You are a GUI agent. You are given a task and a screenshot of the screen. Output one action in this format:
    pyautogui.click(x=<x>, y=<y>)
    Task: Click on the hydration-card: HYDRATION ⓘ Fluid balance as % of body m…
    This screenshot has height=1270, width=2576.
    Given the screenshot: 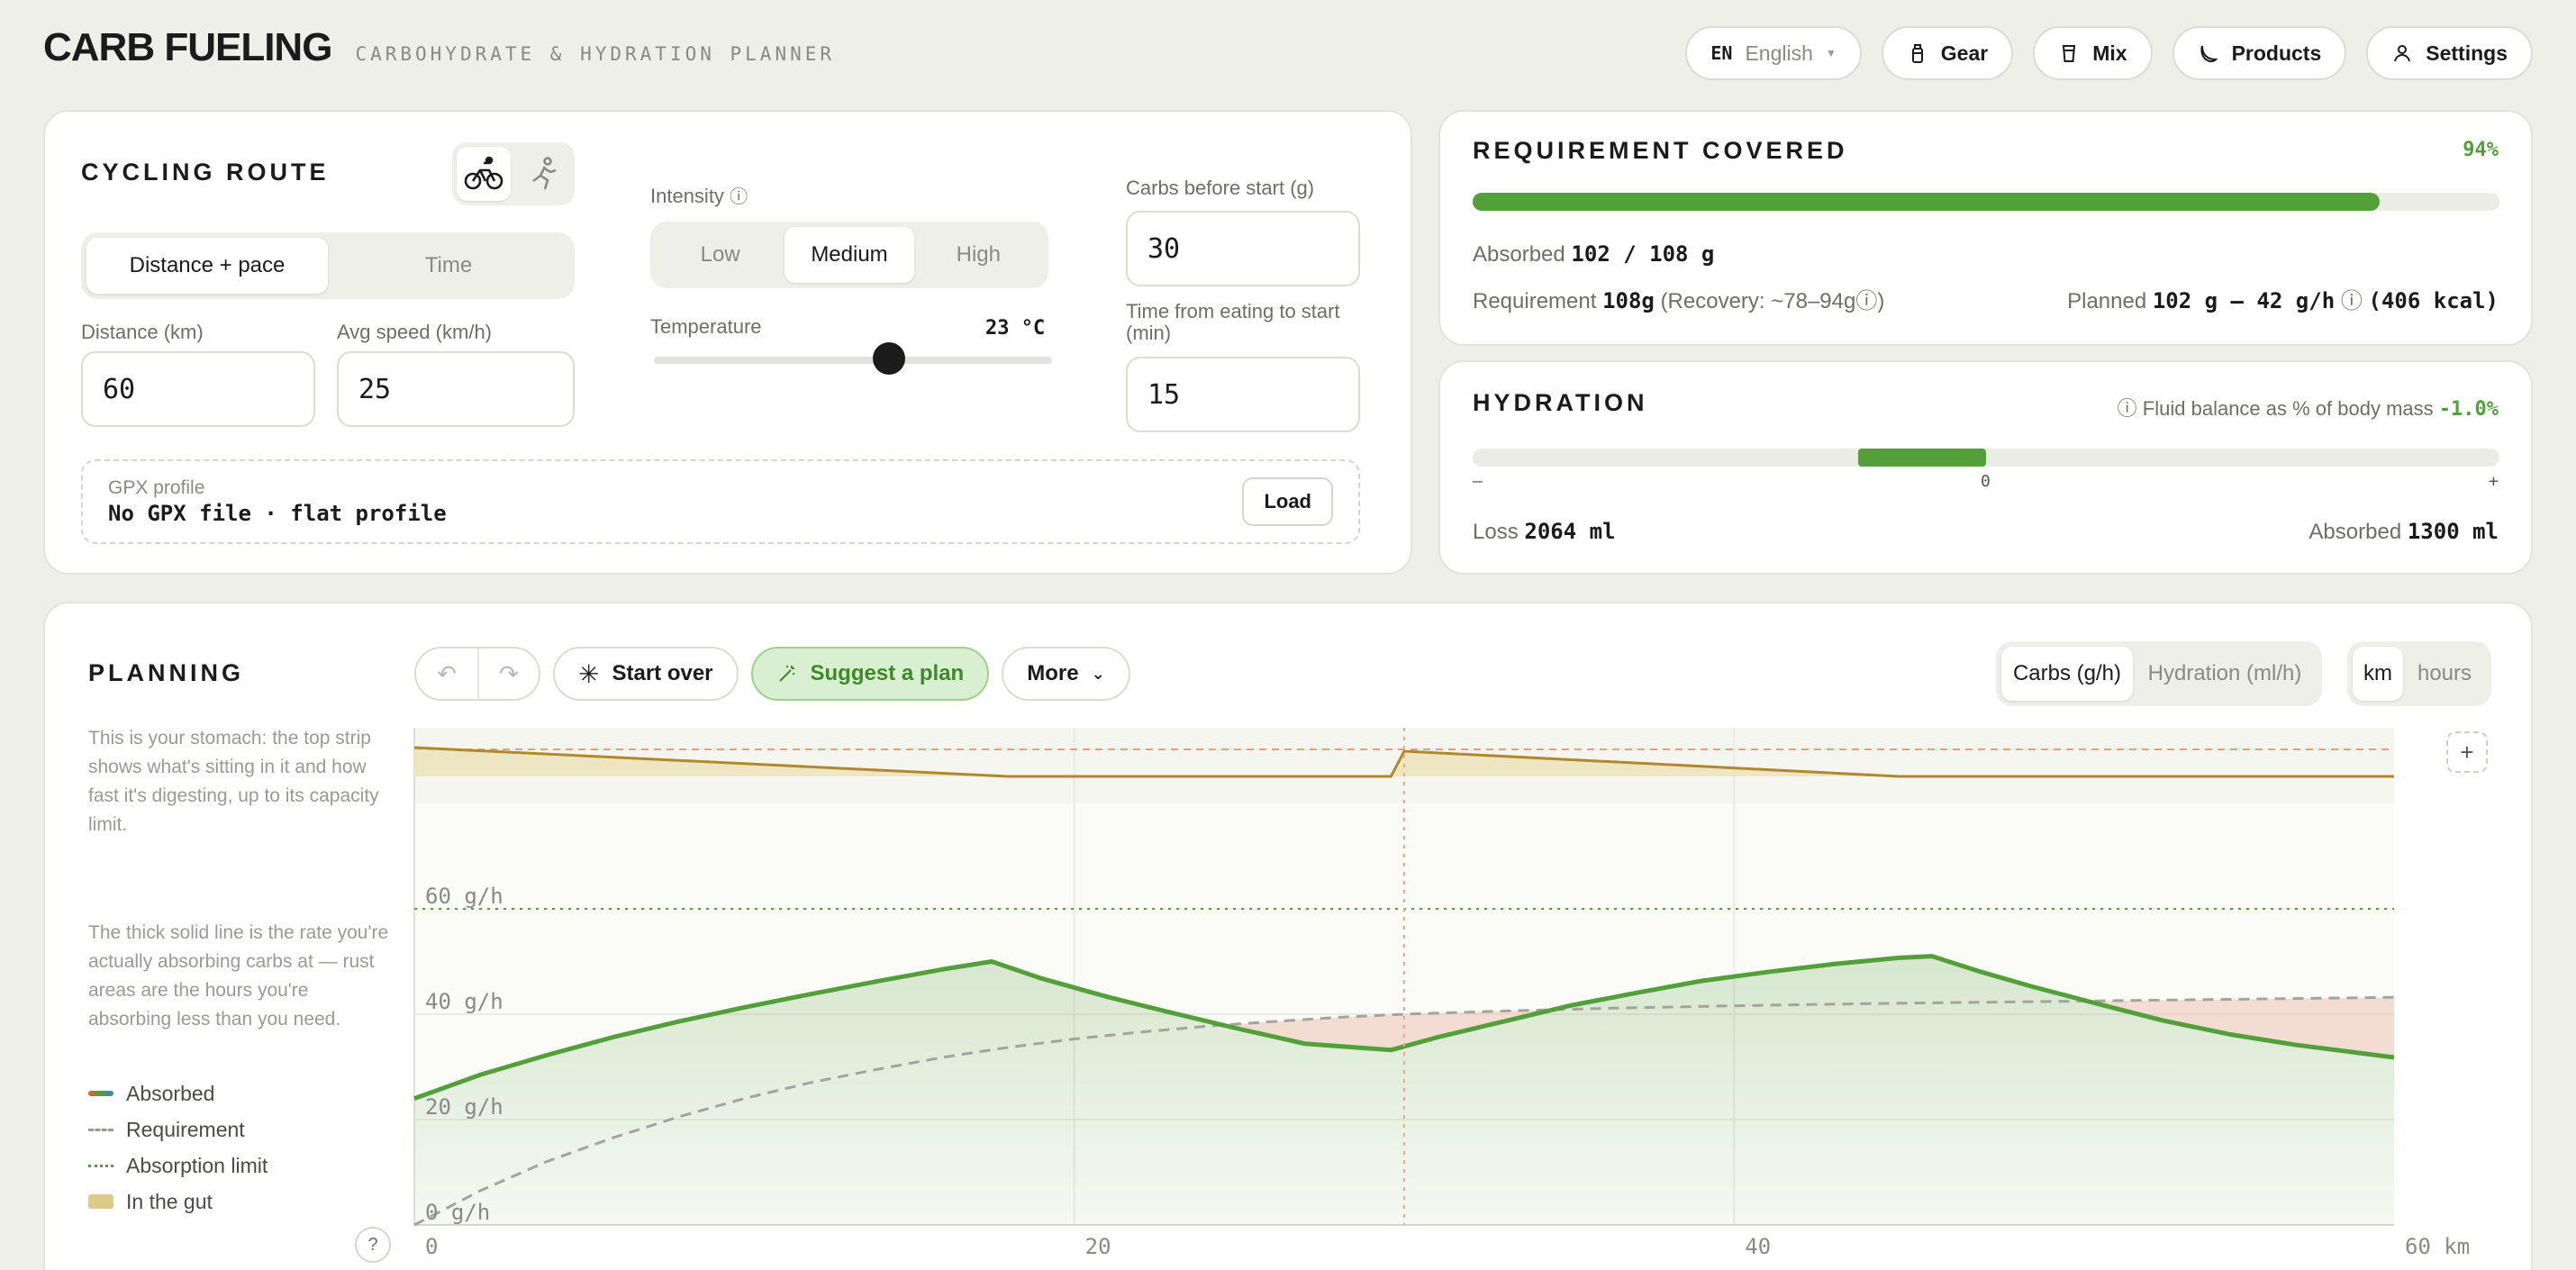 What is the action you would take?
    pyautogui.click(x=1985, y=467)
    